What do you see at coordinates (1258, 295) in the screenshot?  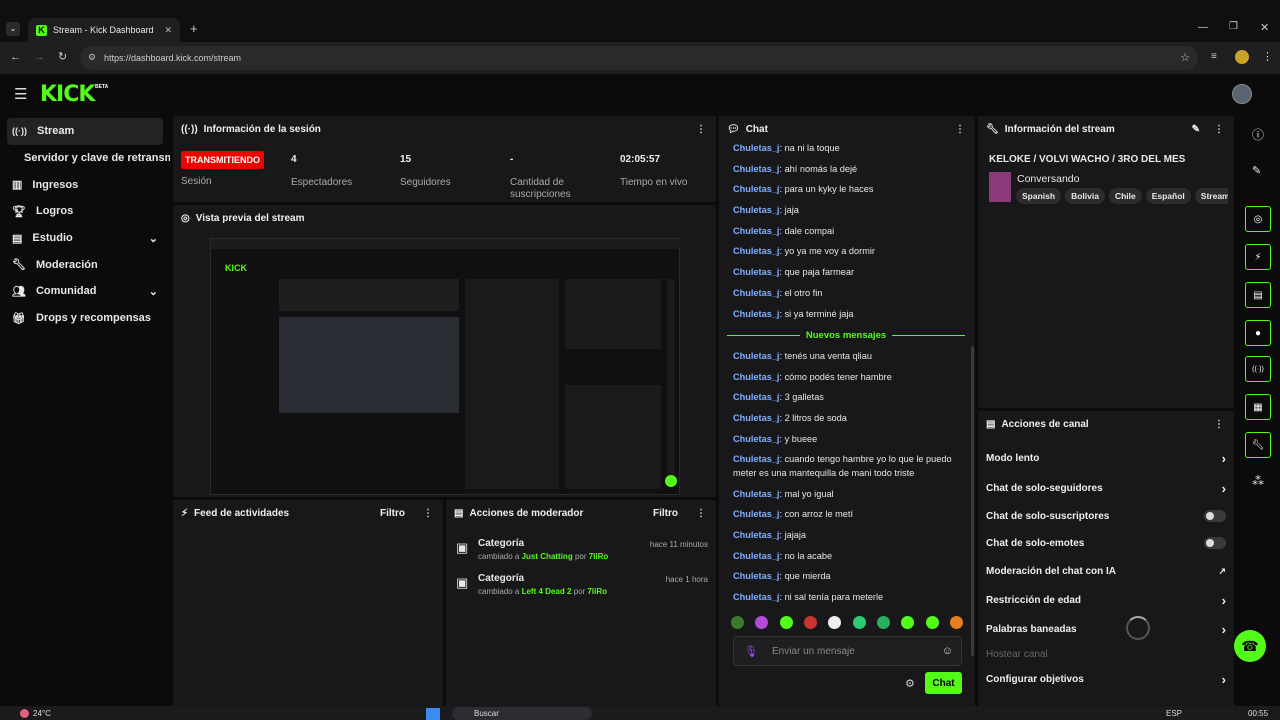 I see `rail-document-button: ▤` at bounding box center [1258, 295].